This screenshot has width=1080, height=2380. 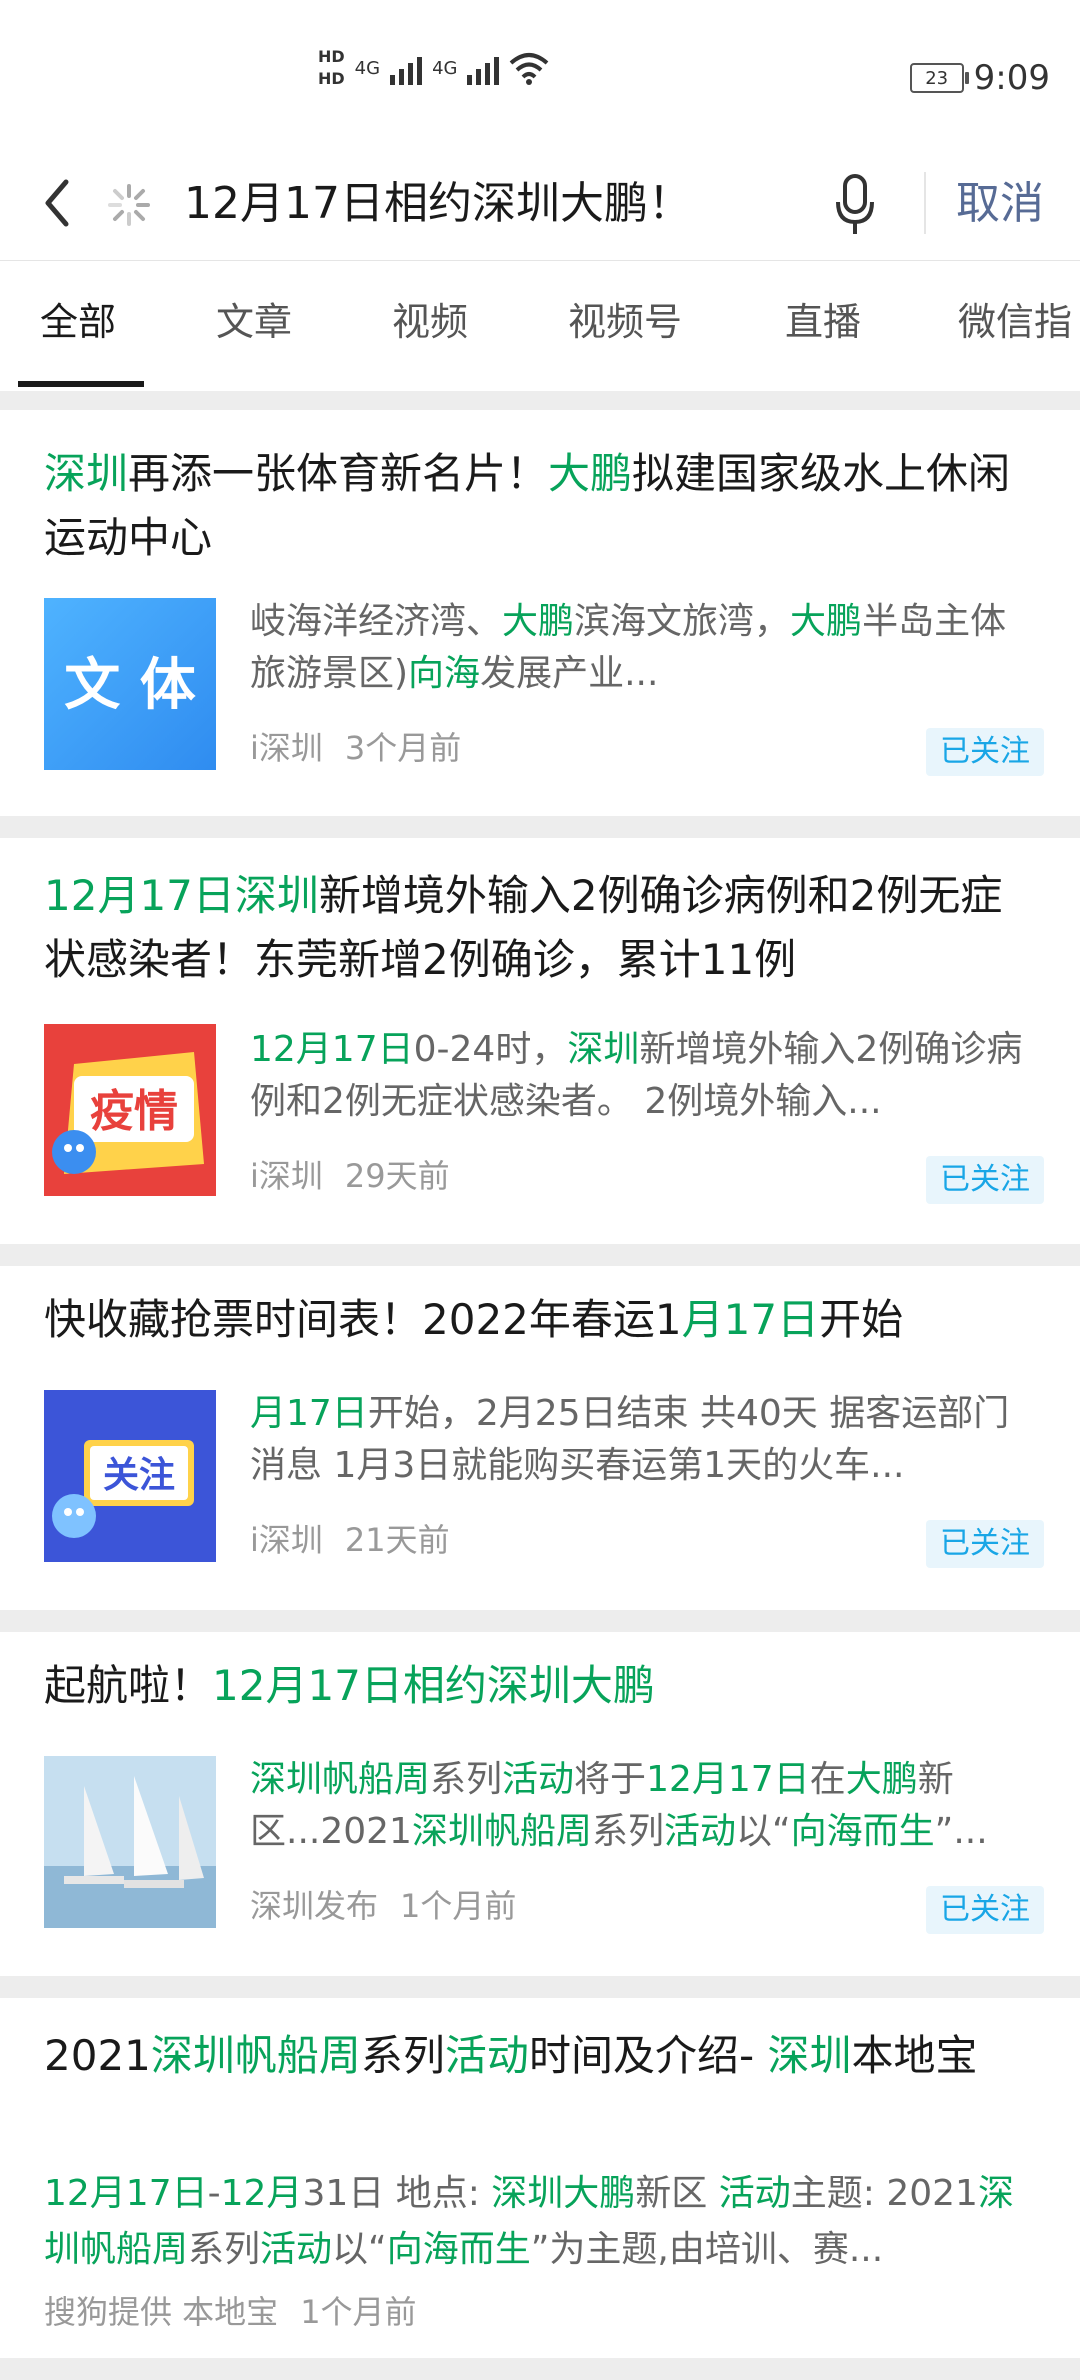 I want to click on thumbnail-text: 关注, so click(x=139, y=1475).